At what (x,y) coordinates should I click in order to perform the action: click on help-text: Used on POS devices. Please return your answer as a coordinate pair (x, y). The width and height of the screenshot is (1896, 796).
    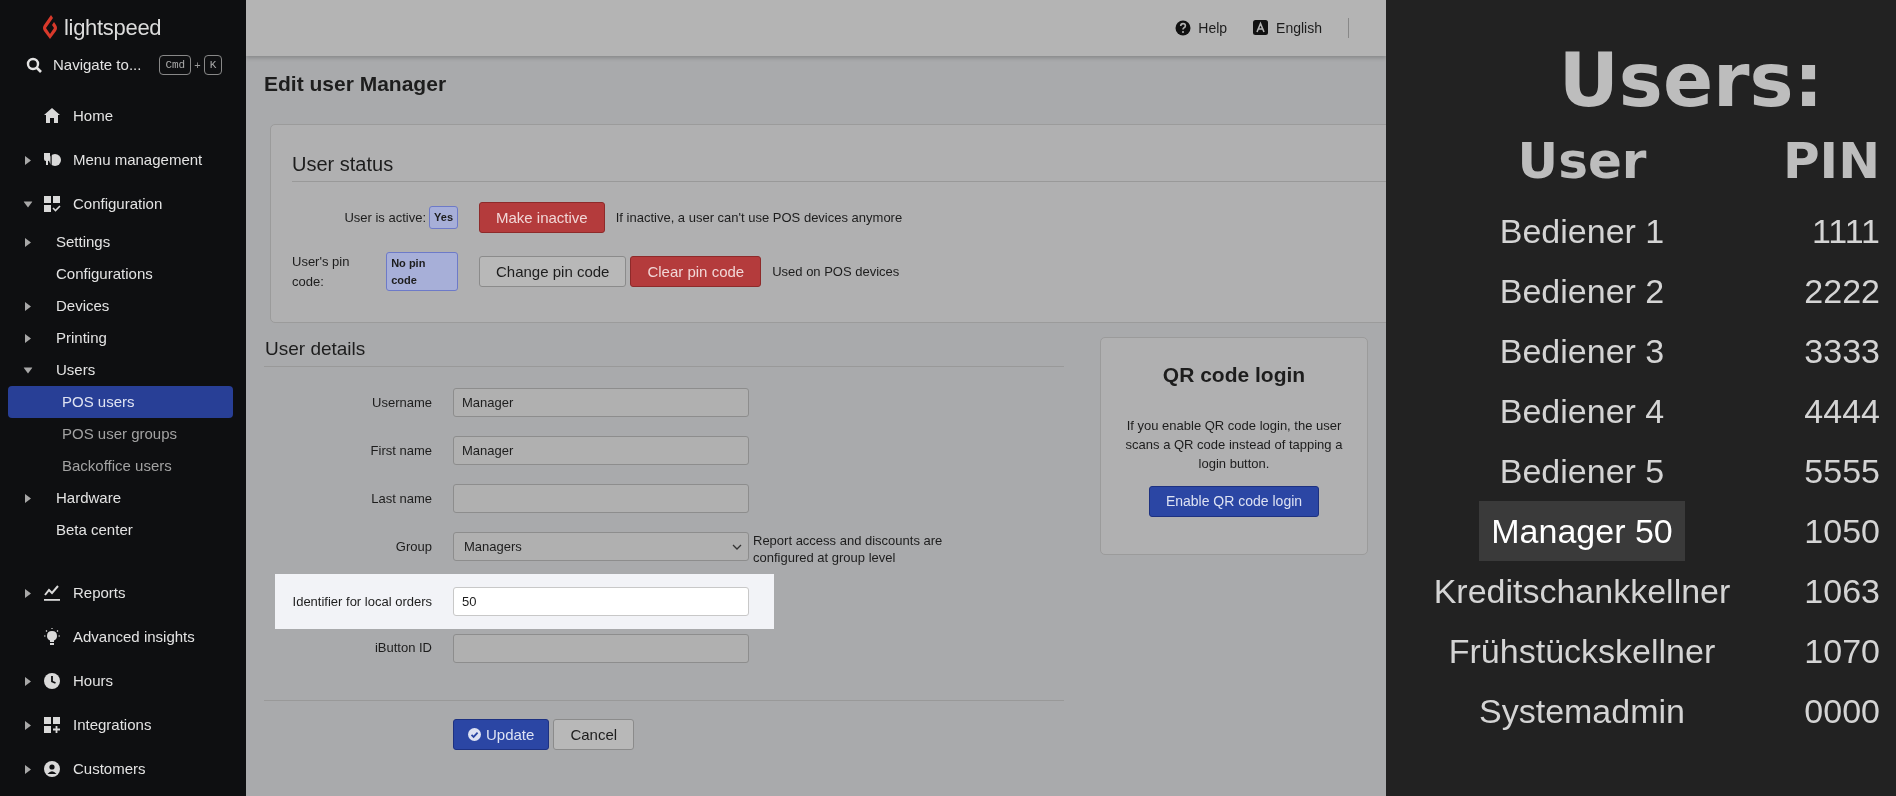
    Looking at the image, I should click on (836, 271).